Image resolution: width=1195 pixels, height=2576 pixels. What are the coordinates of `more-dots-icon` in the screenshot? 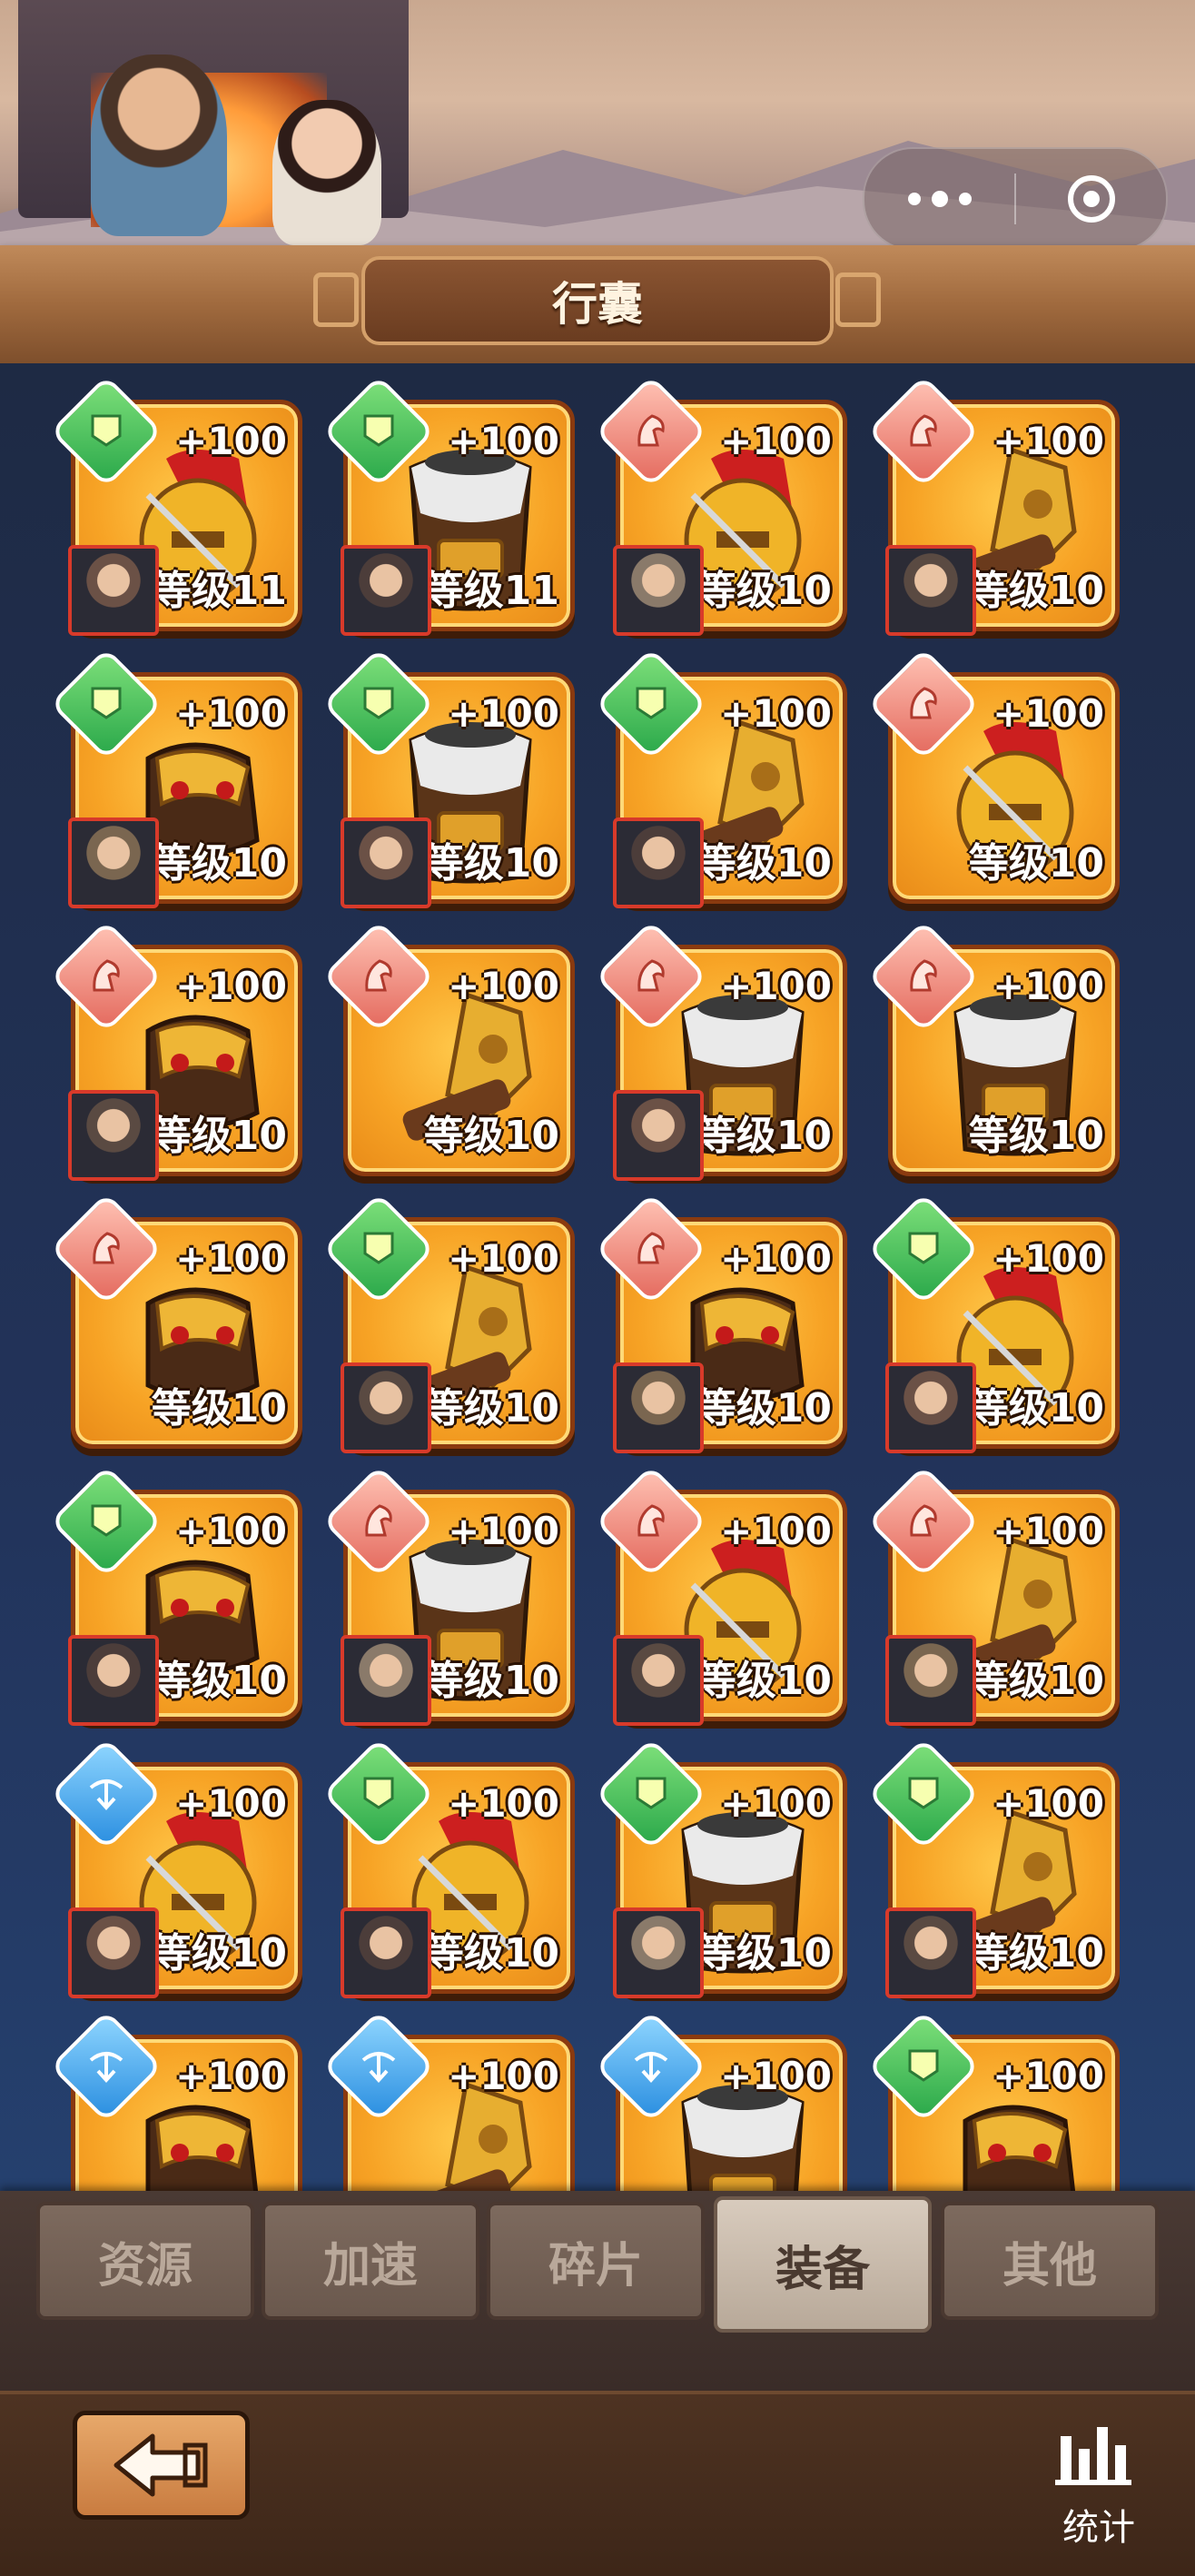 It's located at (914, 199).